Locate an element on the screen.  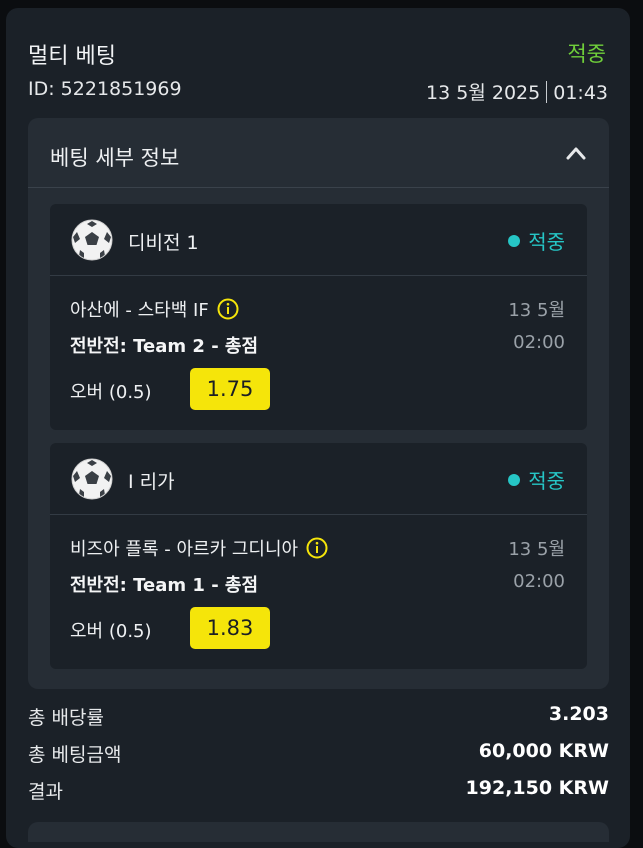
leg-header: I 리가 적중 is located at coordinates (318, 479).